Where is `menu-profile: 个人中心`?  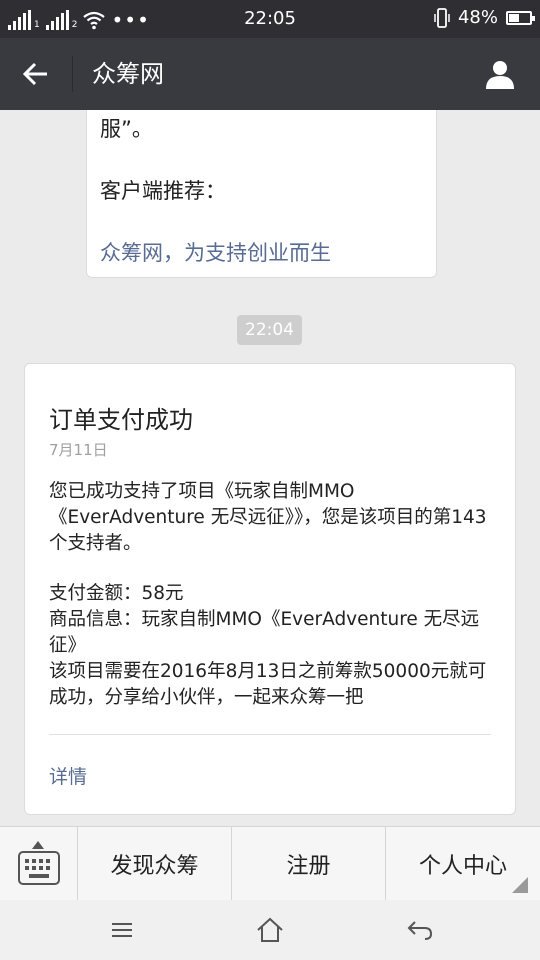
menu-profile: 个人中心 is located at coordinates (463, 864).